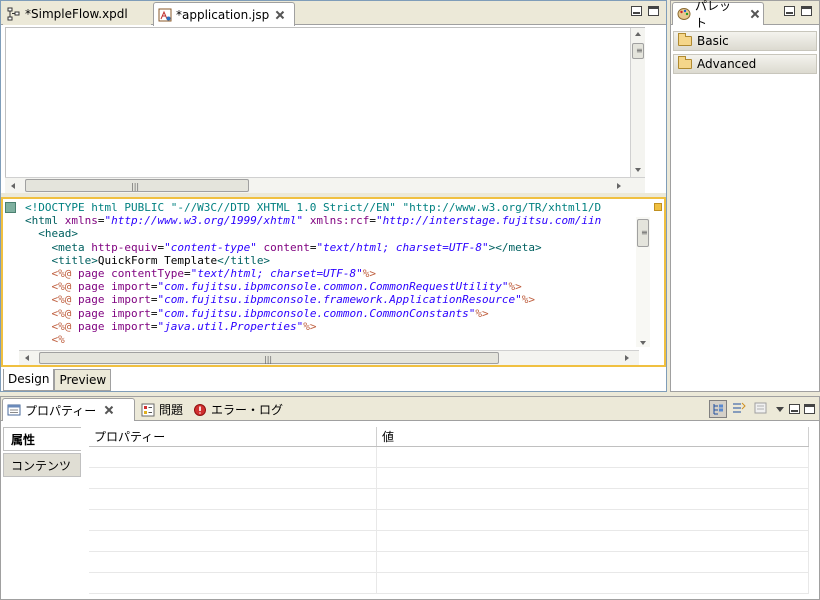 Image resolution: width=820 pixels, height=600 pixels. I want to click on restore-default-icon, so click(762, 409).